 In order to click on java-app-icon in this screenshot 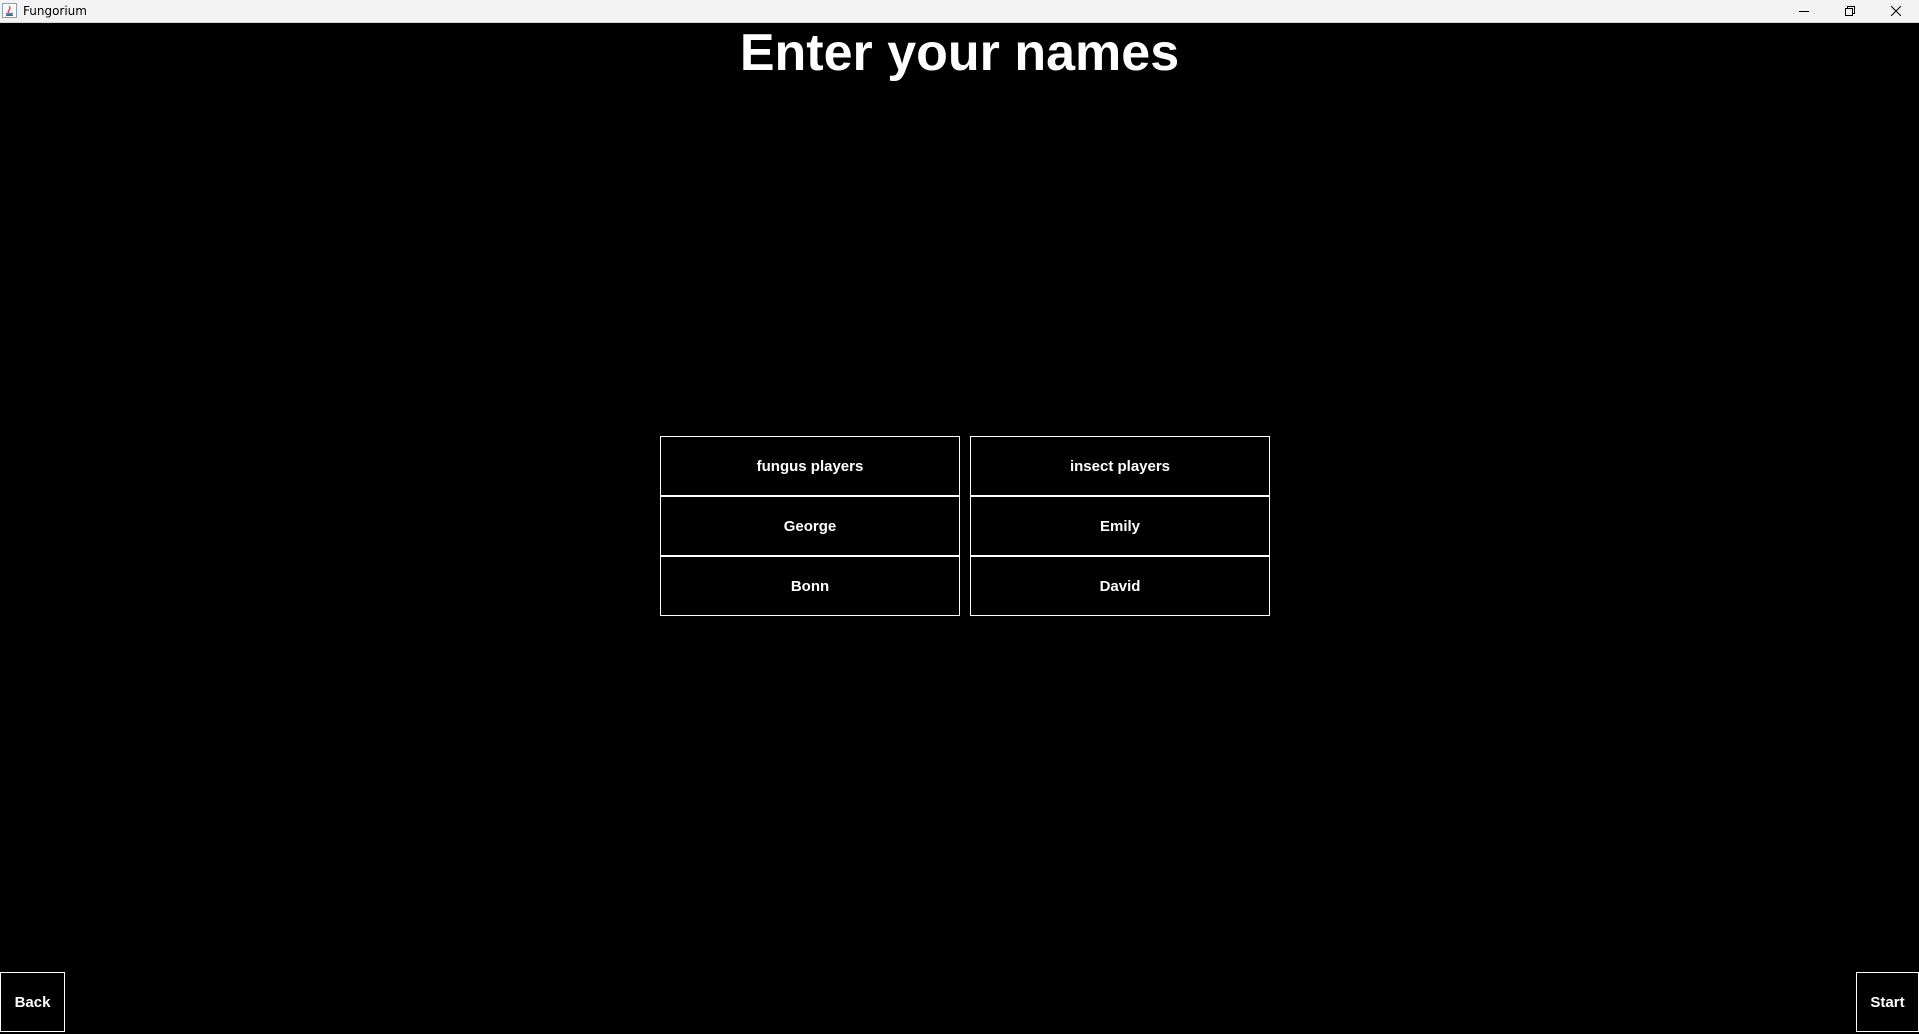, I will do `click(9, 10)`.